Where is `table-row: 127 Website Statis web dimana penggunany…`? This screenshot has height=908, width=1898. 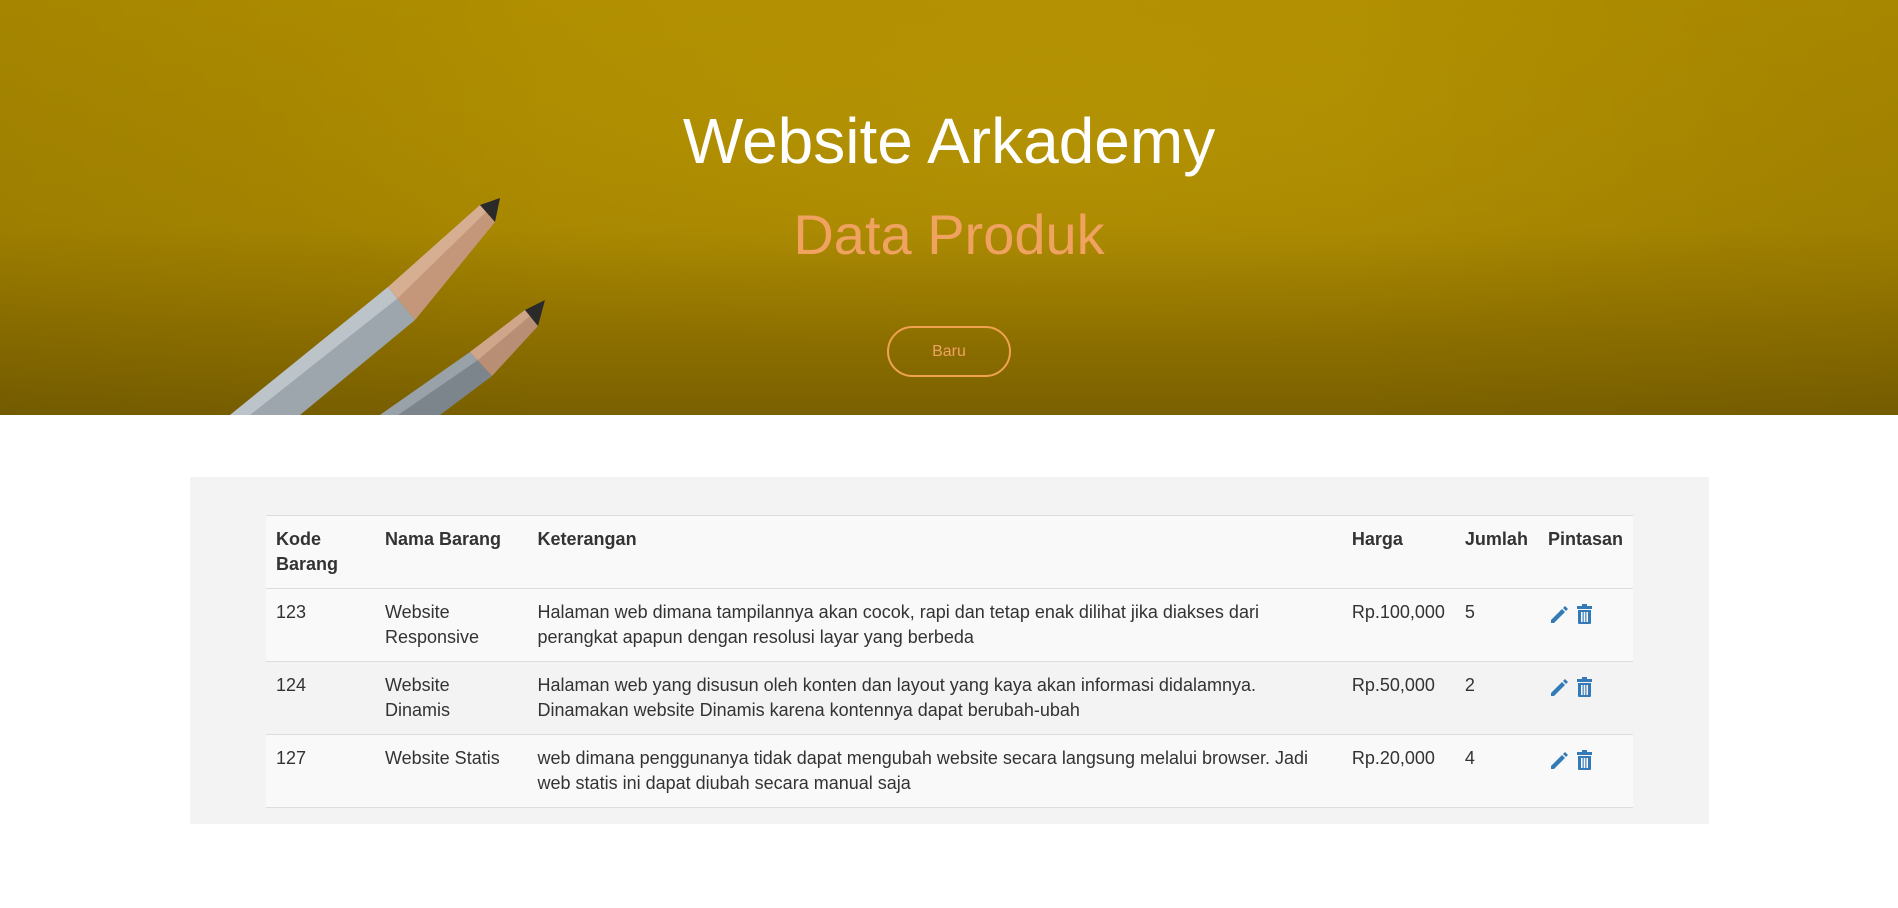 table-row: 127 Website Statis web dimana penggunany… is located at coordinates (949, 771).